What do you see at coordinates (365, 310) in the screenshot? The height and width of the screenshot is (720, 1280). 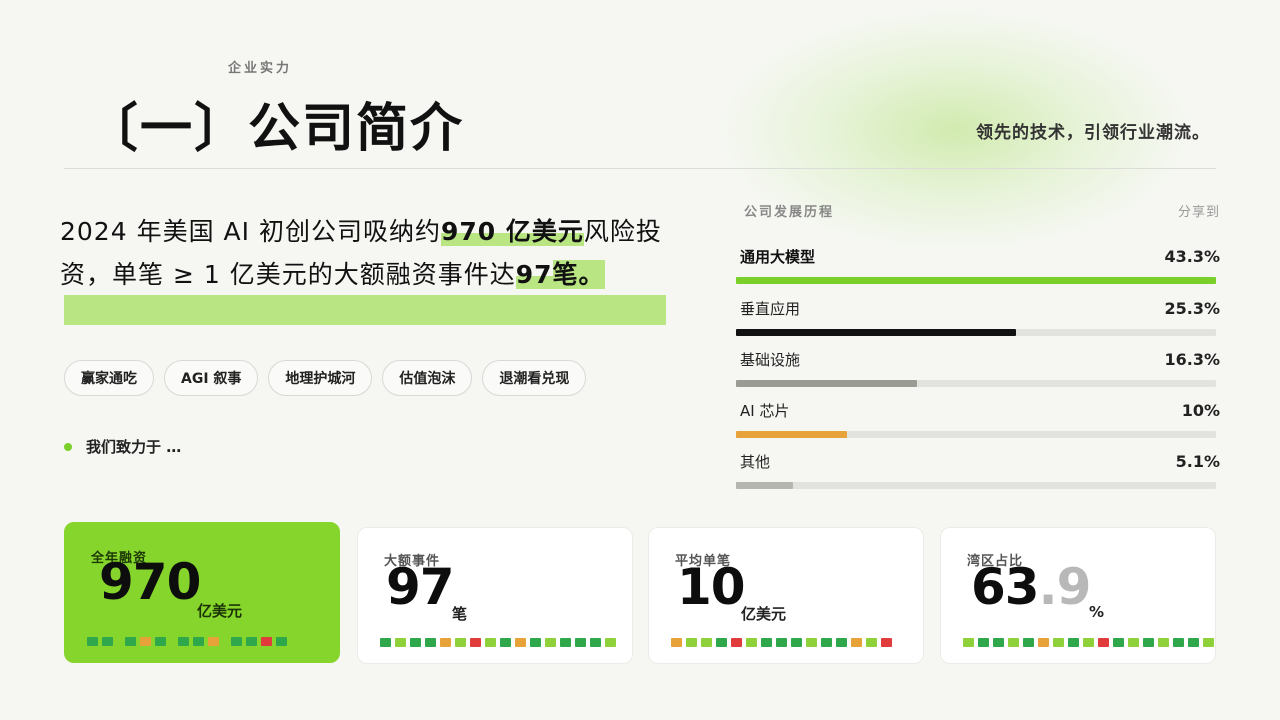 I see `highlight-band` at bounding box center [365, 310].